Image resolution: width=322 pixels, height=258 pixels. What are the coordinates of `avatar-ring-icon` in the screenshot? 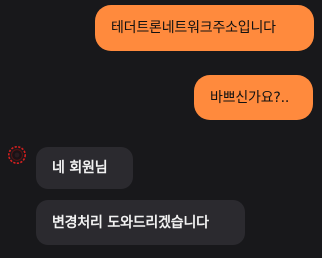 It's located at (17, 155).